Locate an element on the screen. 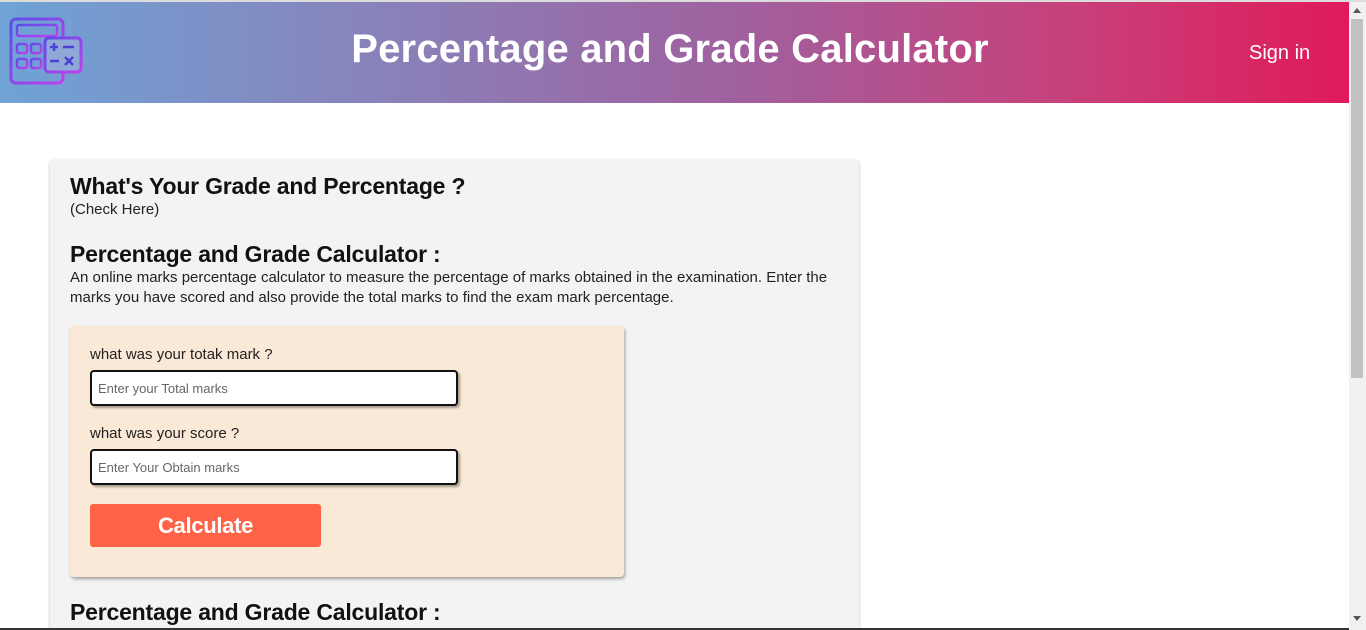 This screenshot has height=630, width=1366. intro-heading: What's Your Grade and Percentage ? is located at coordinates (268, 186).